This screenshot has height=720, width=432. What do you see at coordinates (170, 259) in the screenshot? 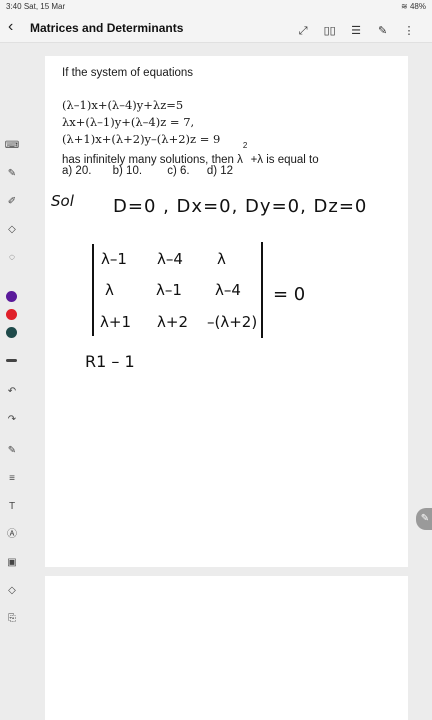
I see `m12: λ–4` at bounding box center [170, 259].